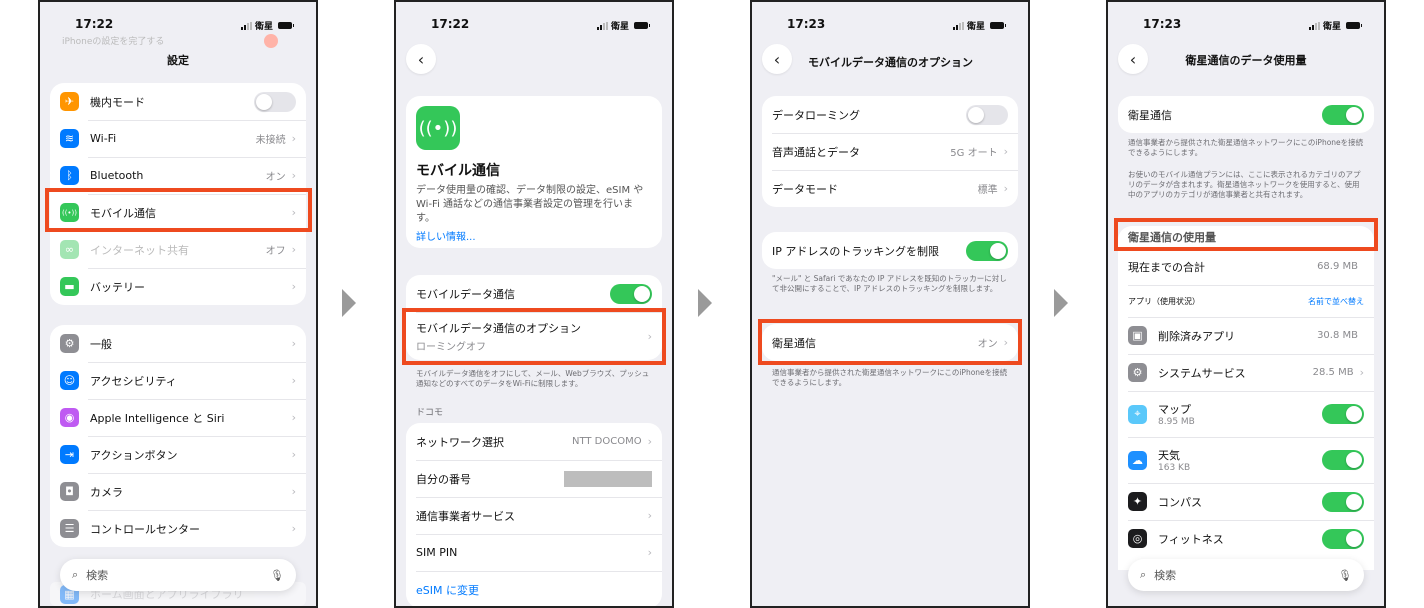 The image size is (1424, 608). Describe the element at coordinates (178, 249) in the screenshot. I see `settings-row: ∞ インターネット共有 オフ ›` at that location.